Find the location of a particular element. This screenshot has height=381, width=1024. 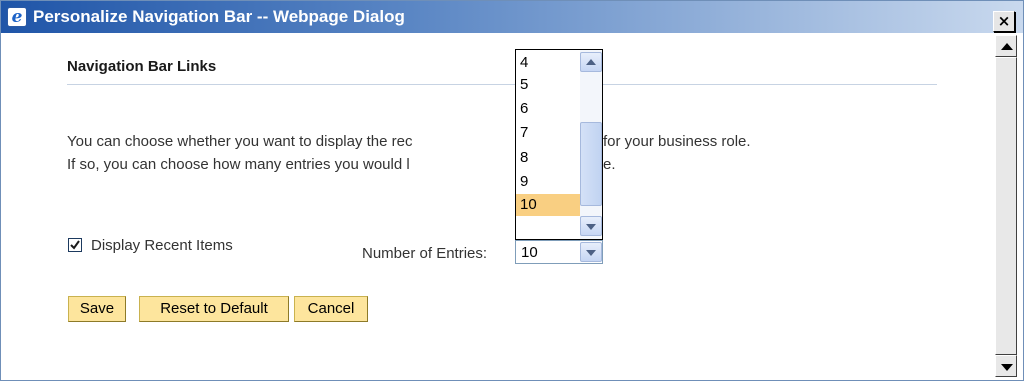

scroll-thumb is located at coordinates (1006, 206).